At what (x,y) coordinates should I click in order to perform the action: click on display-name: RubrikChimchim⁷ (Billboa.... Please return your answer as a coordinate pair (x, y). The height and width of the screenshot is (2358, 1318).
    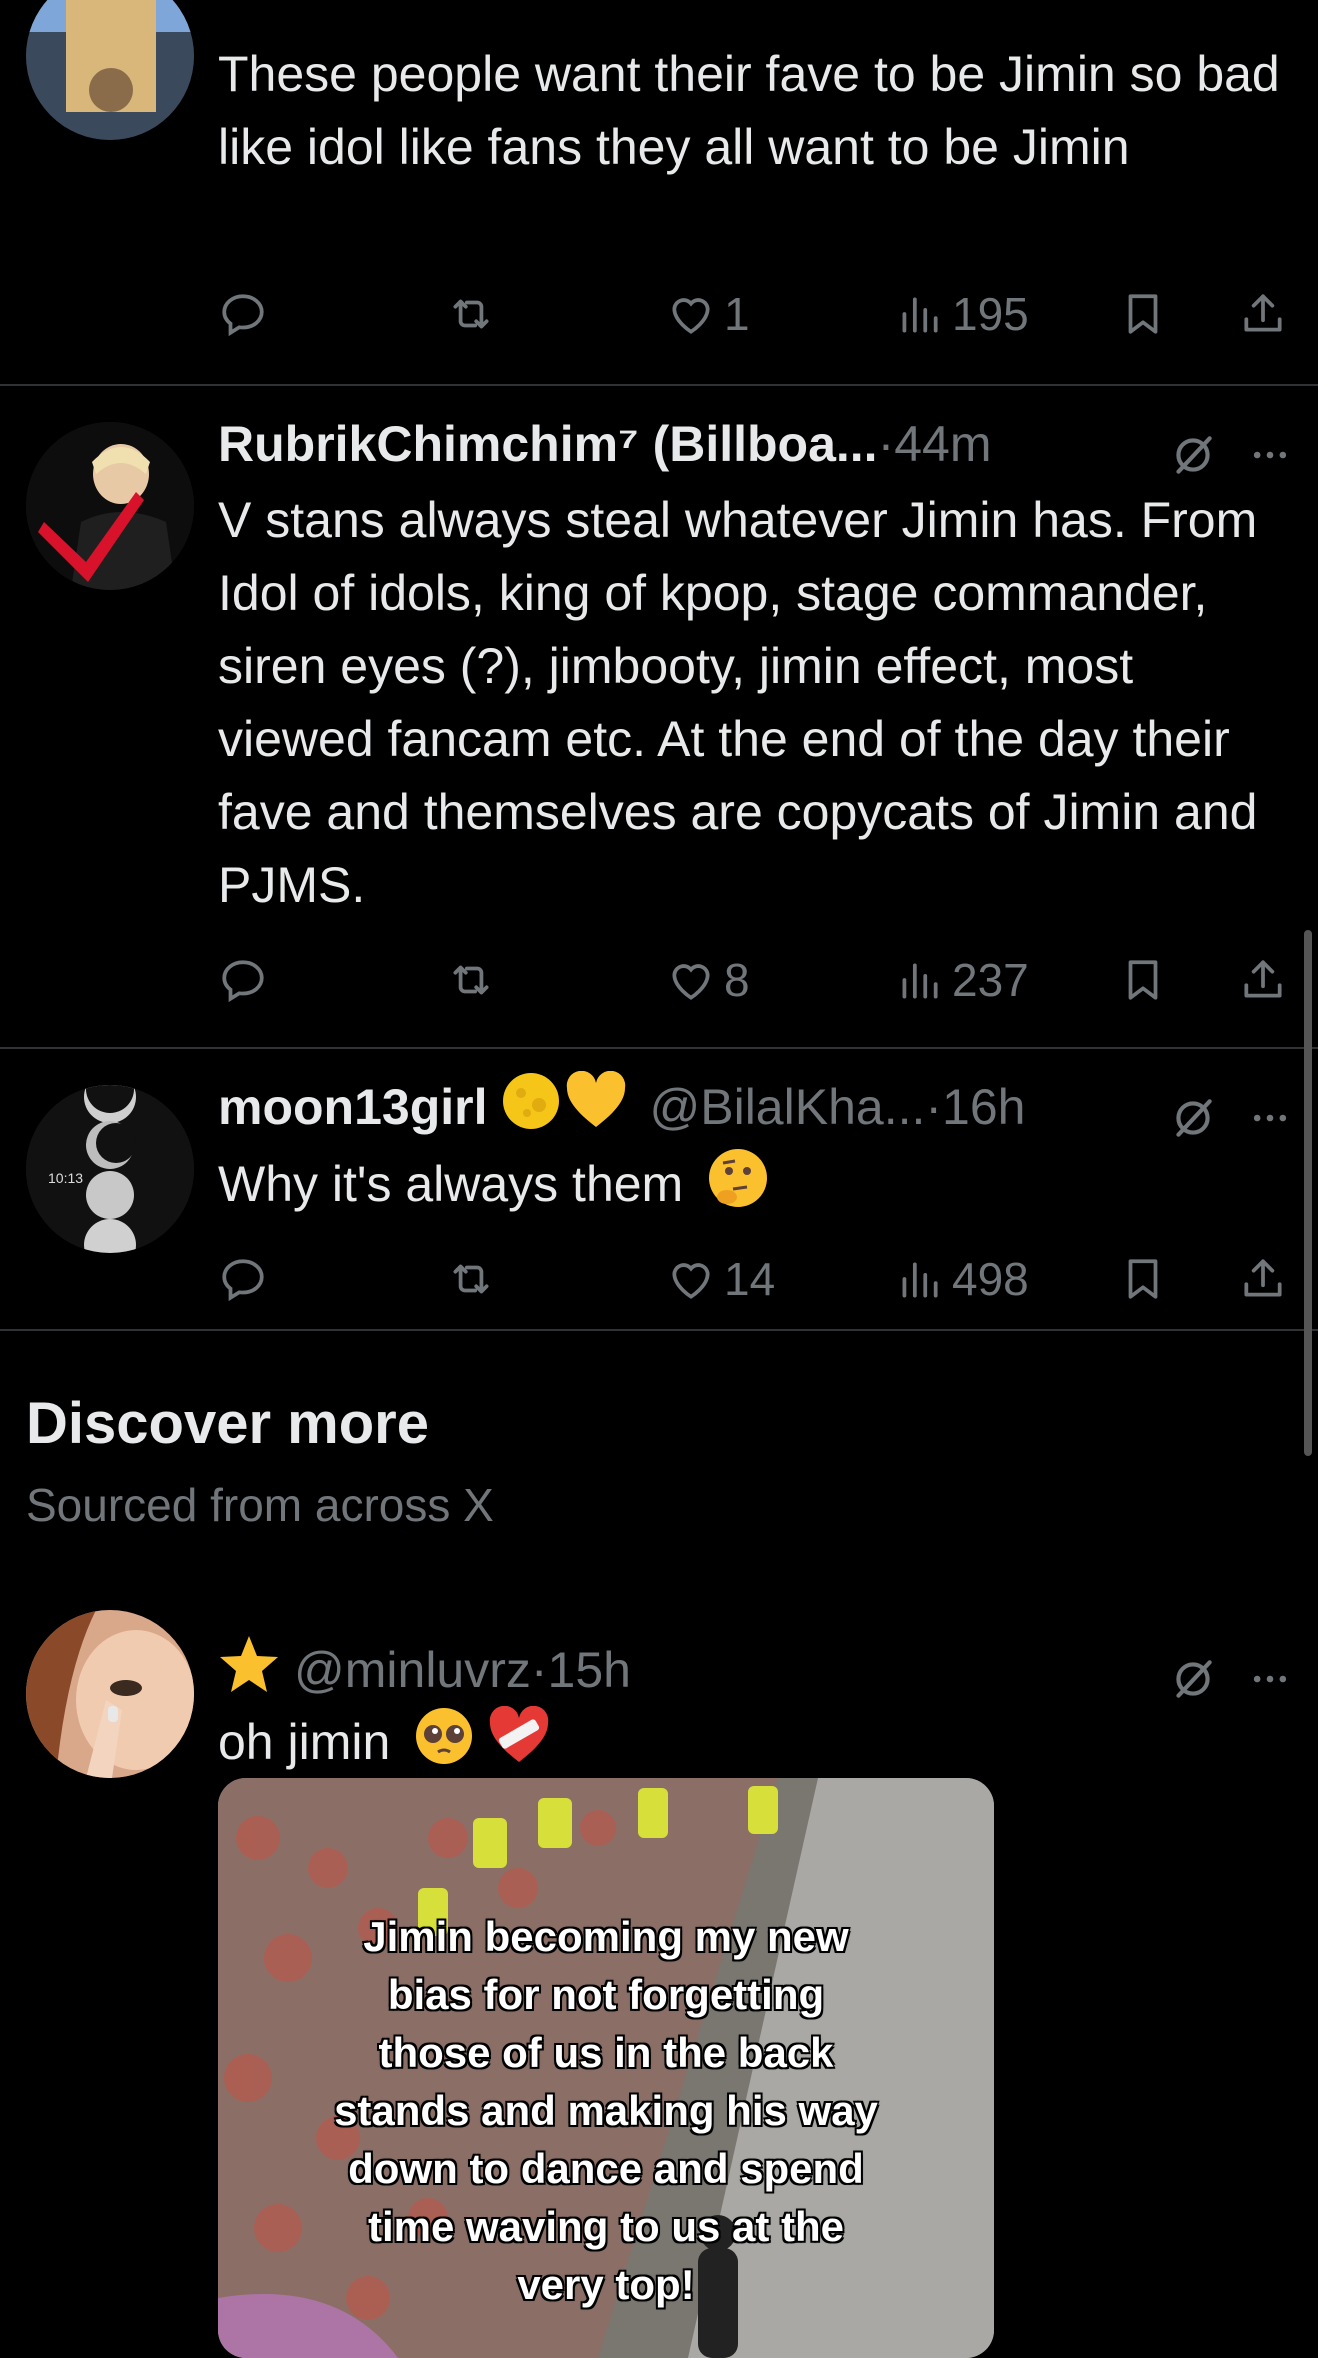
    Looking at the image, I should click on (548, 444).